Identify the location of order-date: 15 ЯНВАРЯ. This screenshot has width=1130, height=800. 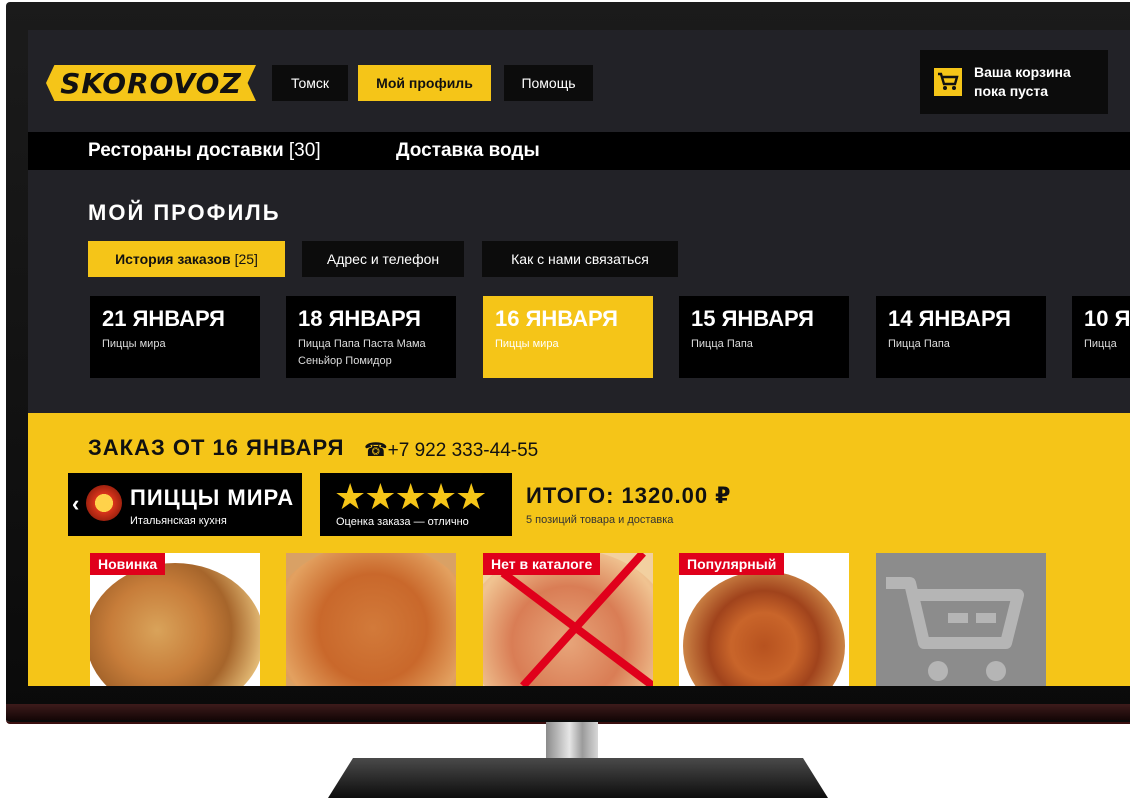
(752, 318).